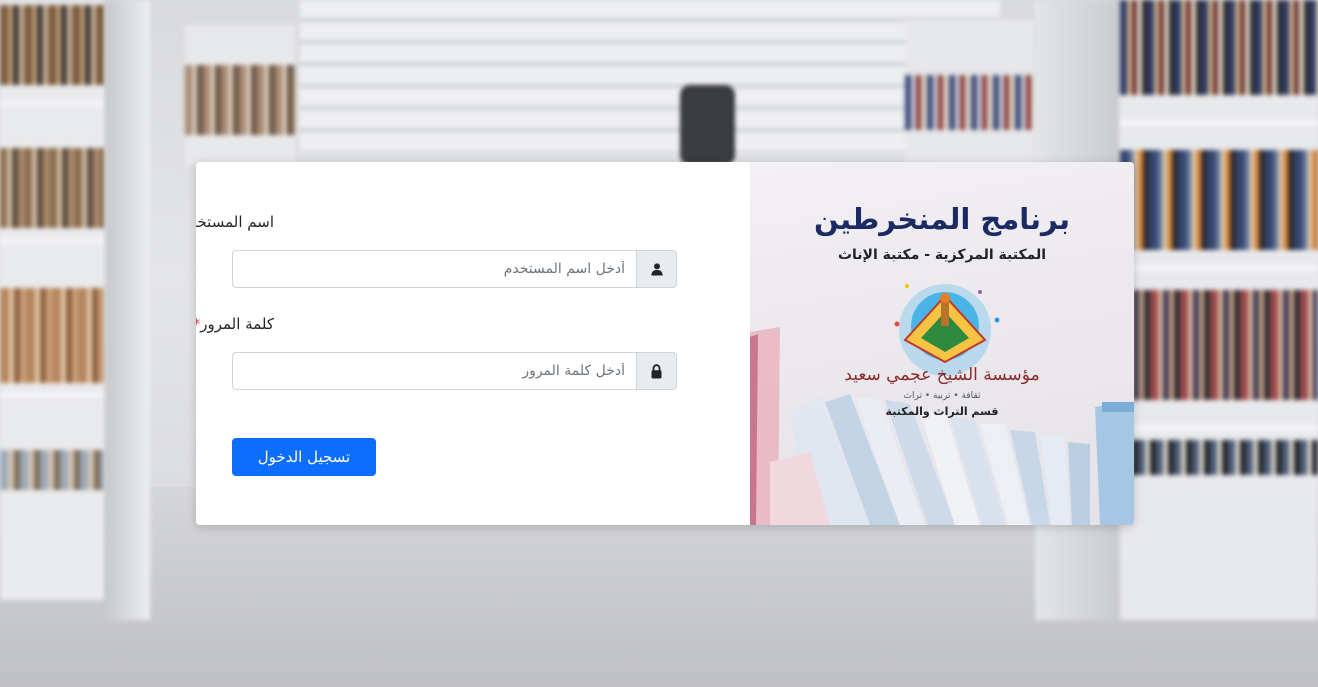  I want to click on lock-icon, so click(656, 371).